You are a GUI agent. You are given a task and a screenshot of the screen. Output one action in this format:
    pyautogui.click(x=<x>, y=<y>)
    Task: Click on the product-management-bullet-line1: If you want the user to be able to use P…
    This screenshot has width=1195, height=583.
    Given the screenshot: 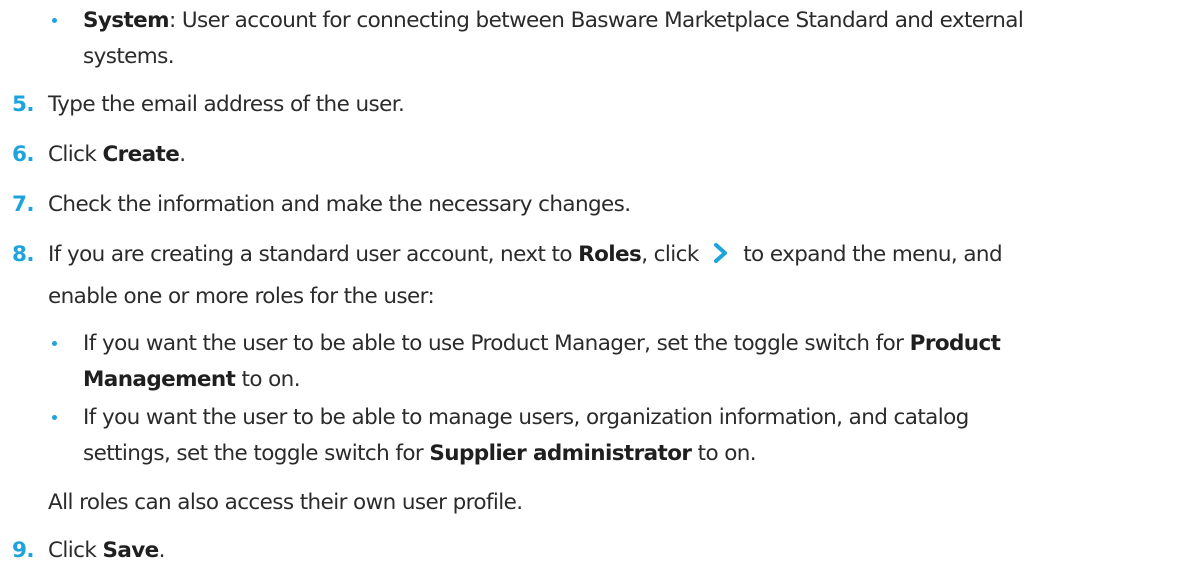 What is the action you would take?
    pyautogui.click(x=542, y=343)
    